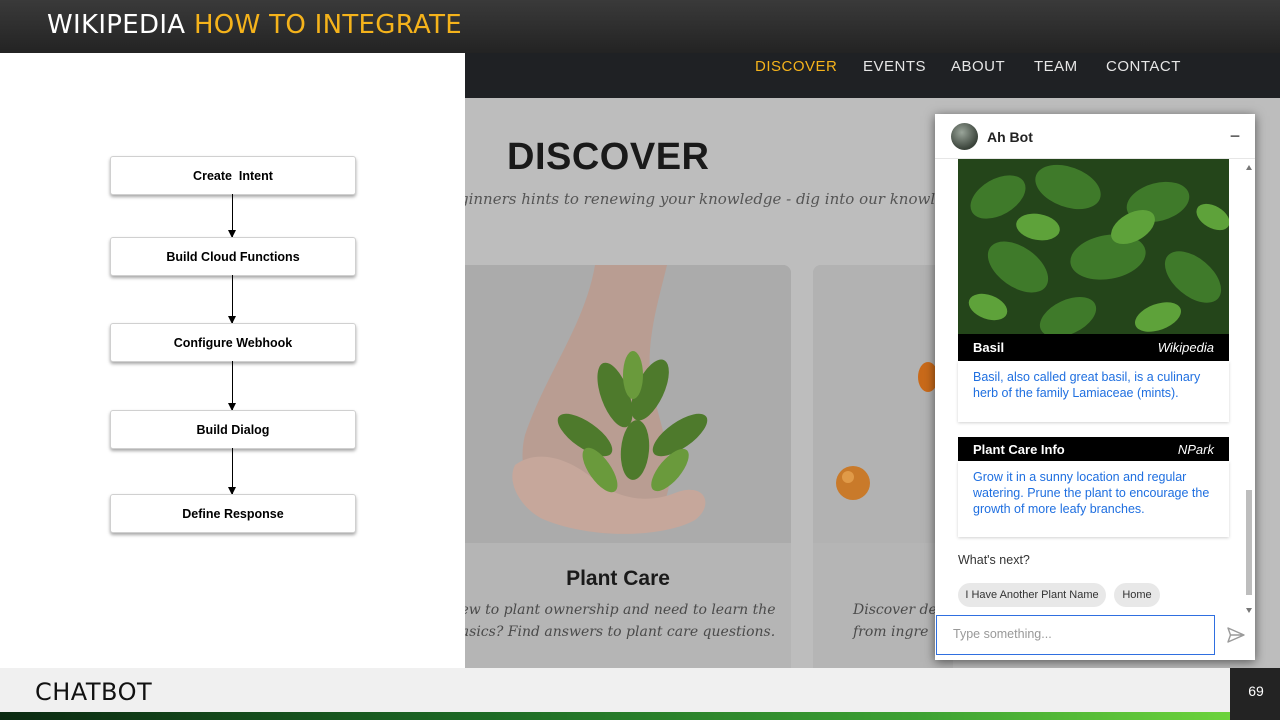 The width and height of the screenshot is (1280, 720). Describe the element at coordinates (608, 157) in the screenshot. I see `discover-heading: DISCOVER` at that location.